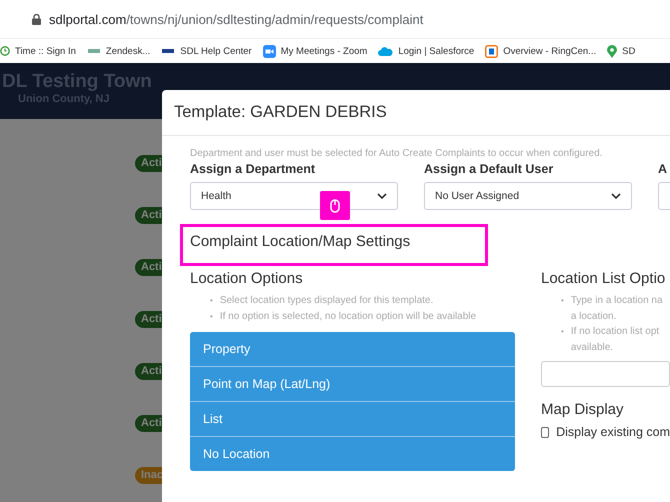 Image resolution: width=670 pixels, height=502 pixels. What do you see at coordinates (269, 51) in the screenshot?
I see `video-camera-icon` at bounding box center [269, 51].